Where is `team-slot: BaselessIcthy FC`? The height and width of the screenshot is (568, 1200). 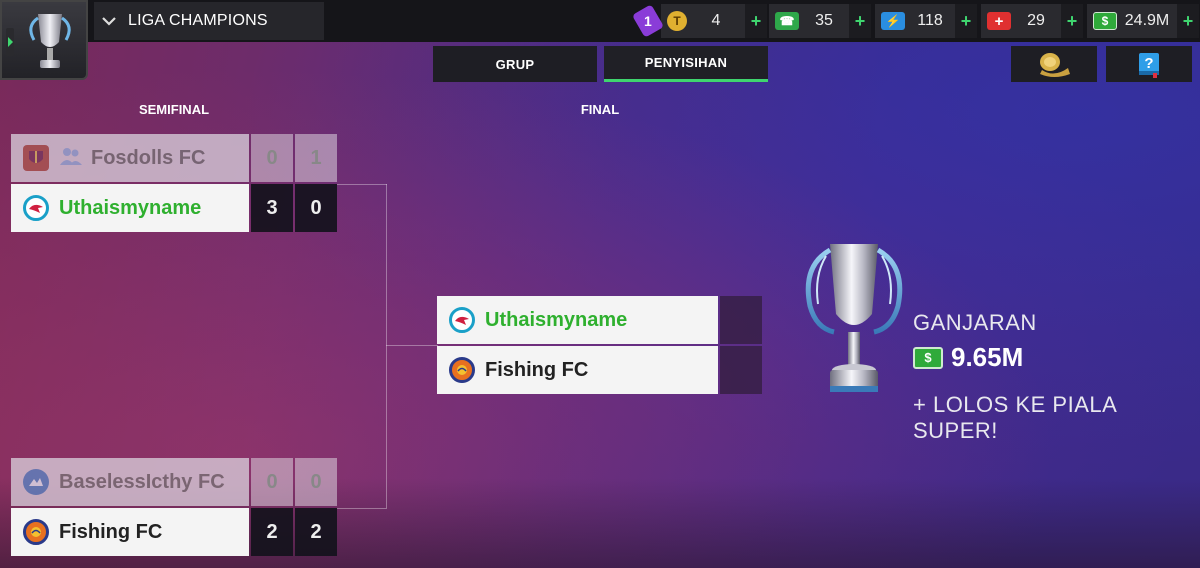 team-slot: BaselessIcthy FC is located at coordinates (130, 482).